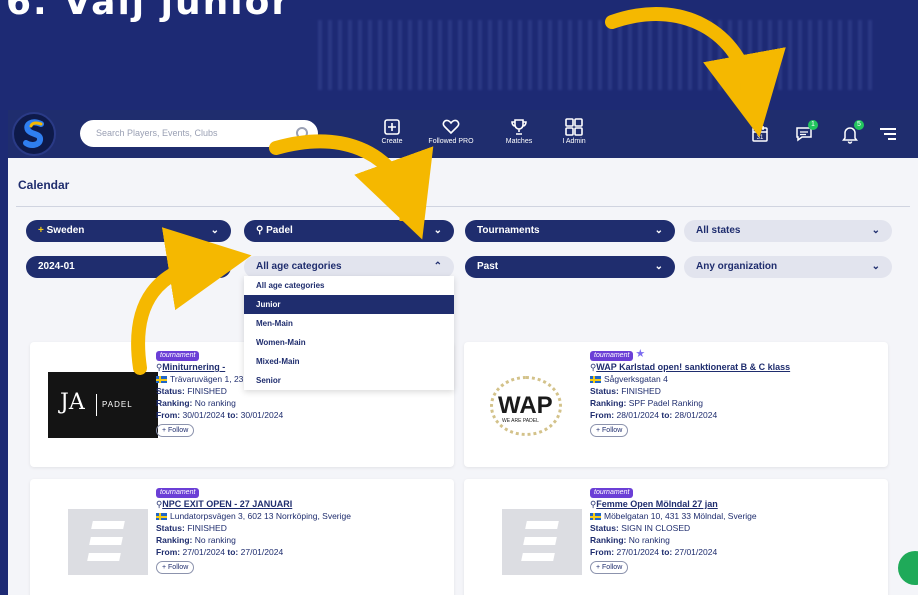 This screenshot has height=595, width=918. What do you see at coordinates (117, 404) in the screenshot?
I see `padel-logo-text: PADEL` at bounding box center [117, 404].